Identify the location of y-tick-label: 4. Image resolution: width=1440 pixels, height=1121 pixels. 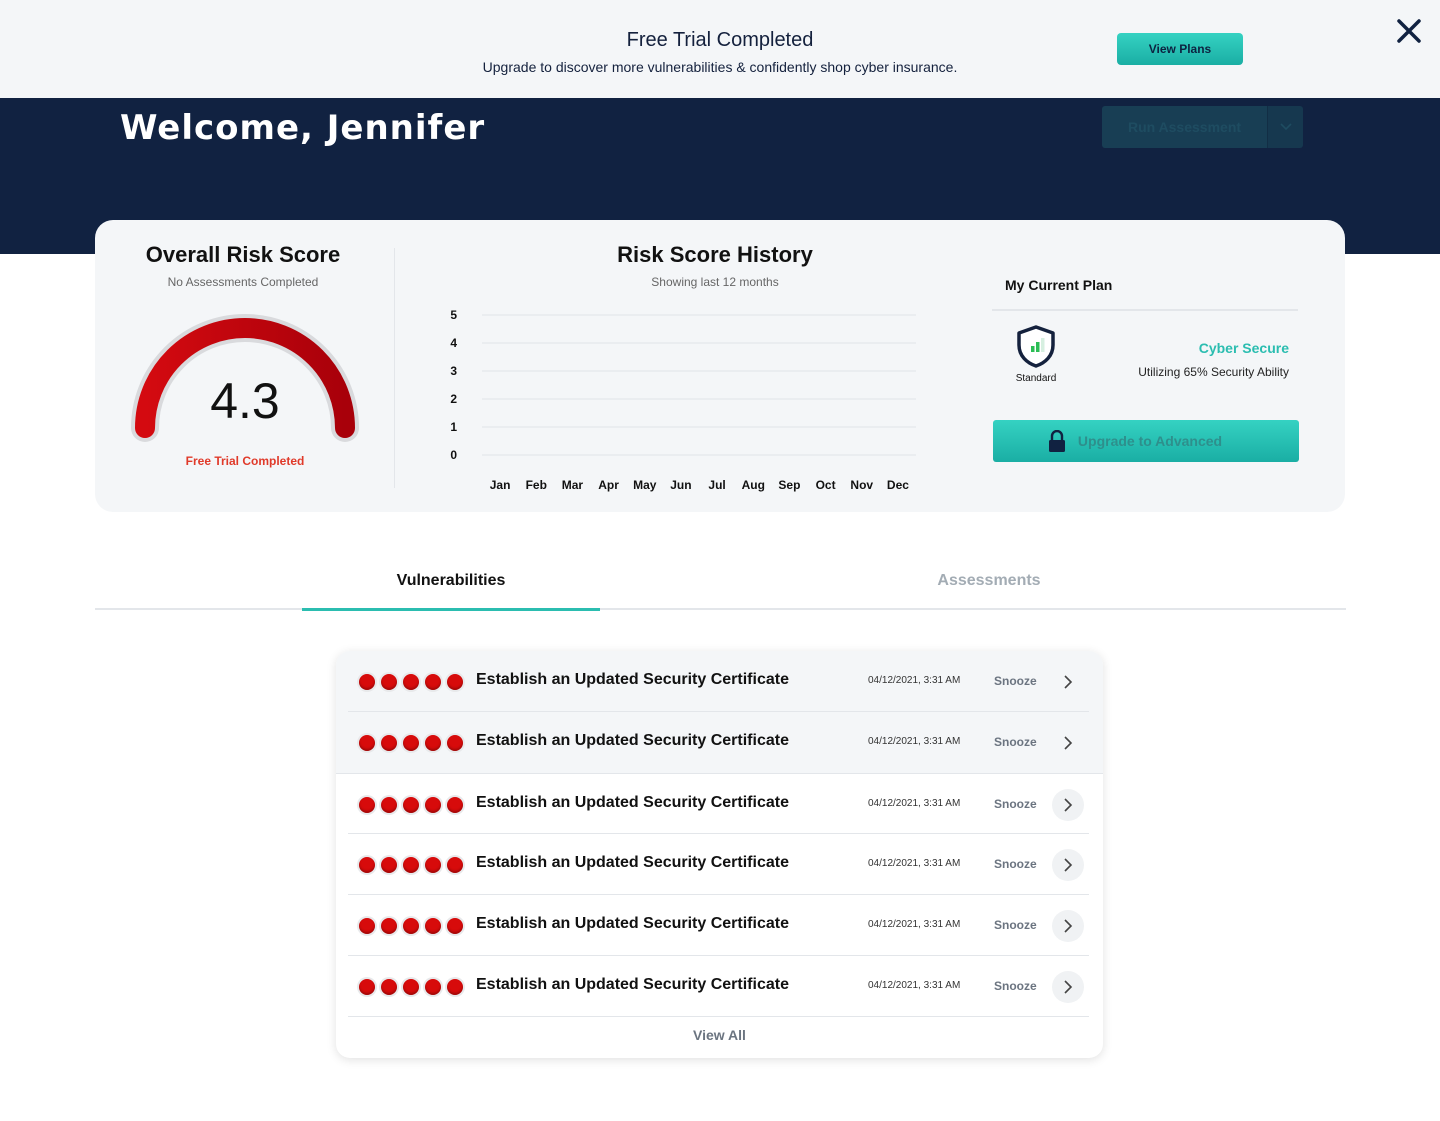
(453, 343).